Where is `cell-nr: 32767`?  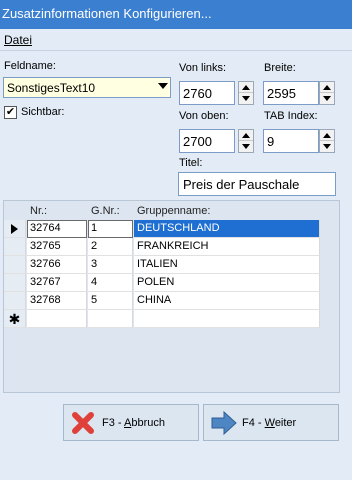 cell-nr: 32767 is located at coordinates (57, 283).